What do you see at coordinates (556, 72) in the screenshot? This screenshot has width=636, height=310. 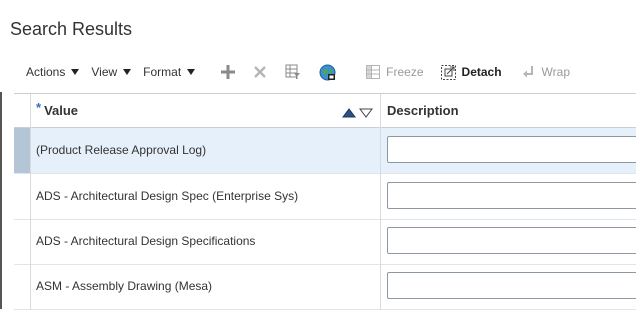 I see `wrap-button: Wrap` at bounding box center [556, 72].